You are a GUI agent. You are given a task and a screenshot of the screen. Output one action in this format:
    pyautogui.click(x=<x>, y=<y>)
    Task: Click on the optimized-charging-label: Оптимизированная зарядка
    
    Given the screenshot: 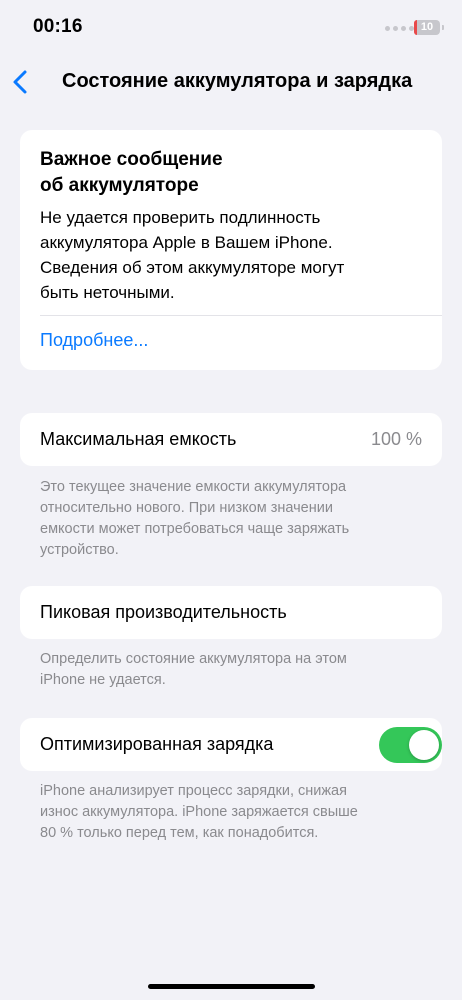 What is the action you would take?
    pyautogui.click(x=157, y=744)
    